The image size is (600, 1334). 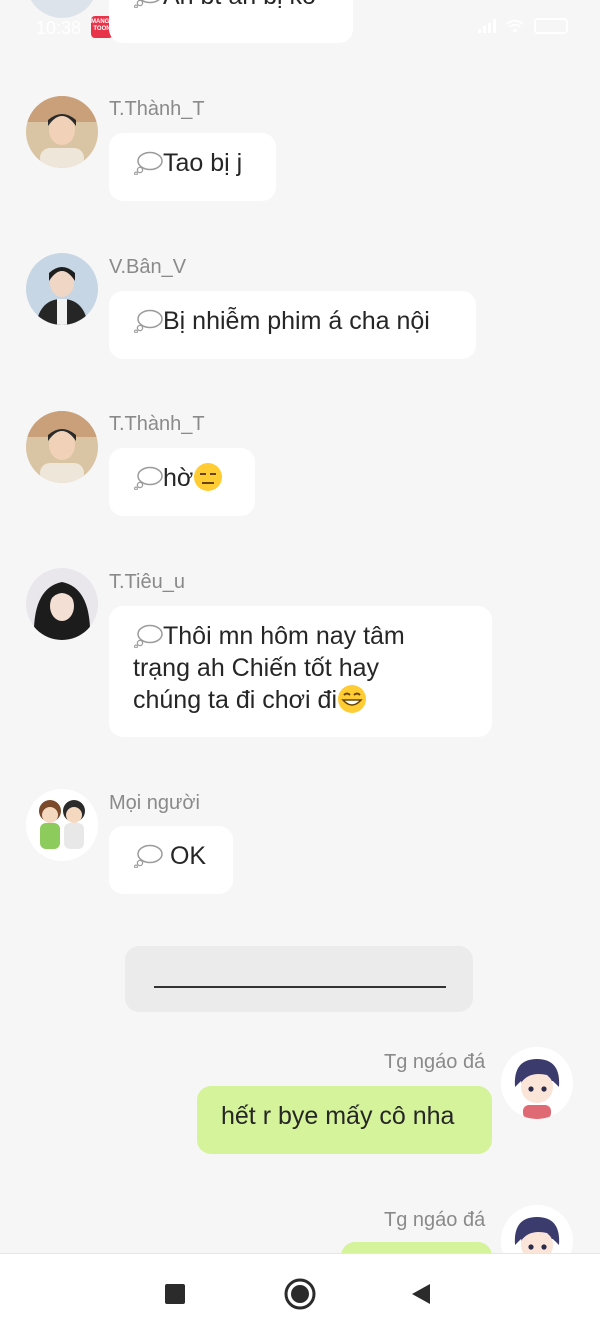 I want to click on sender-name: Mọi người, so click(x=154, y=803).